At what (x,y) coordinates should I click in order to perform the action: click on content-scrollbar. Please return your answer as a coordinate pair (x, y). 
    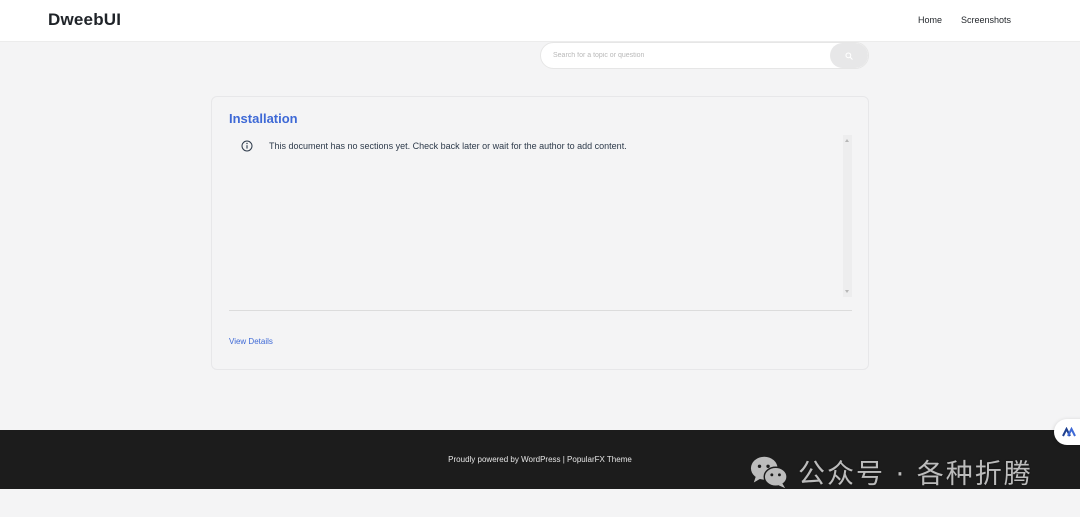
    Looking at the image, I should click on (847, 216).